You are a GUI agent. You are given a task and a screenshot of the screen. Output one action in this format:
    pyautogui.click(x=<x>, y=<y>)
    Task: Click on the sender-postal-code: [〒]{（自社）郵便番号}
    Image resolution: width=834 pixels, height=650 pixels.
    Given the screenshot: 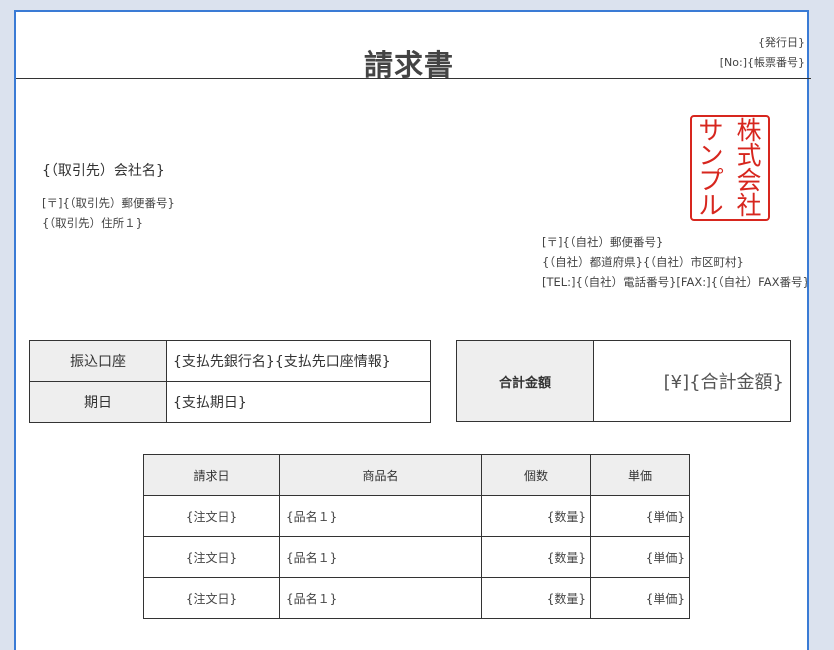 What is the action you would take?
    pyautogui.click(x=603, y=242)
    